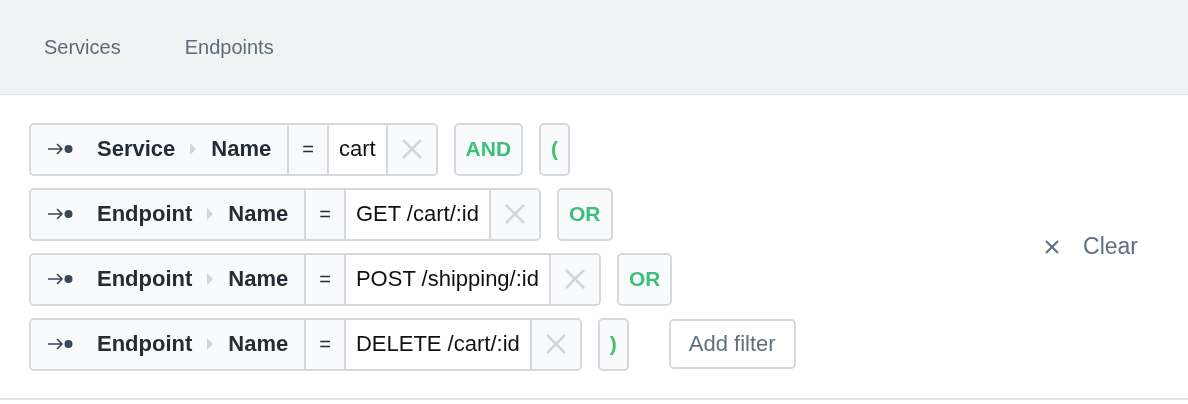  I want to click on entity-label: Service, so click(136, 149).